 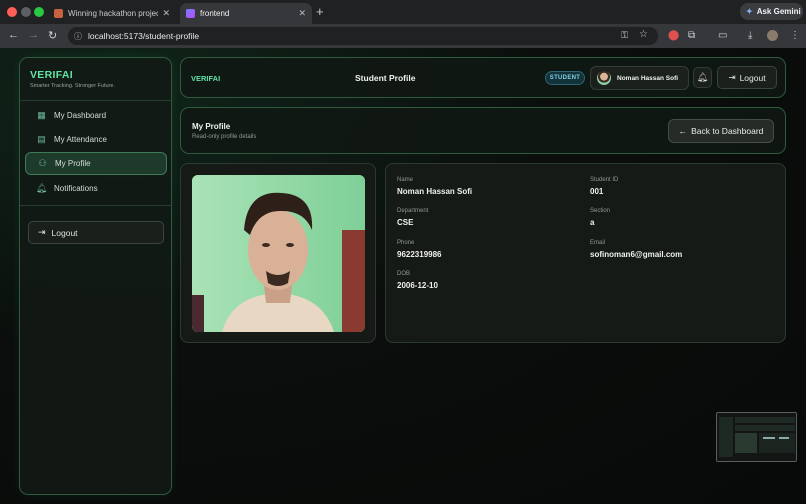 I want to click on sidebar-item-dashboard: ▦ My Dashboard, so click(x=96, y=115).